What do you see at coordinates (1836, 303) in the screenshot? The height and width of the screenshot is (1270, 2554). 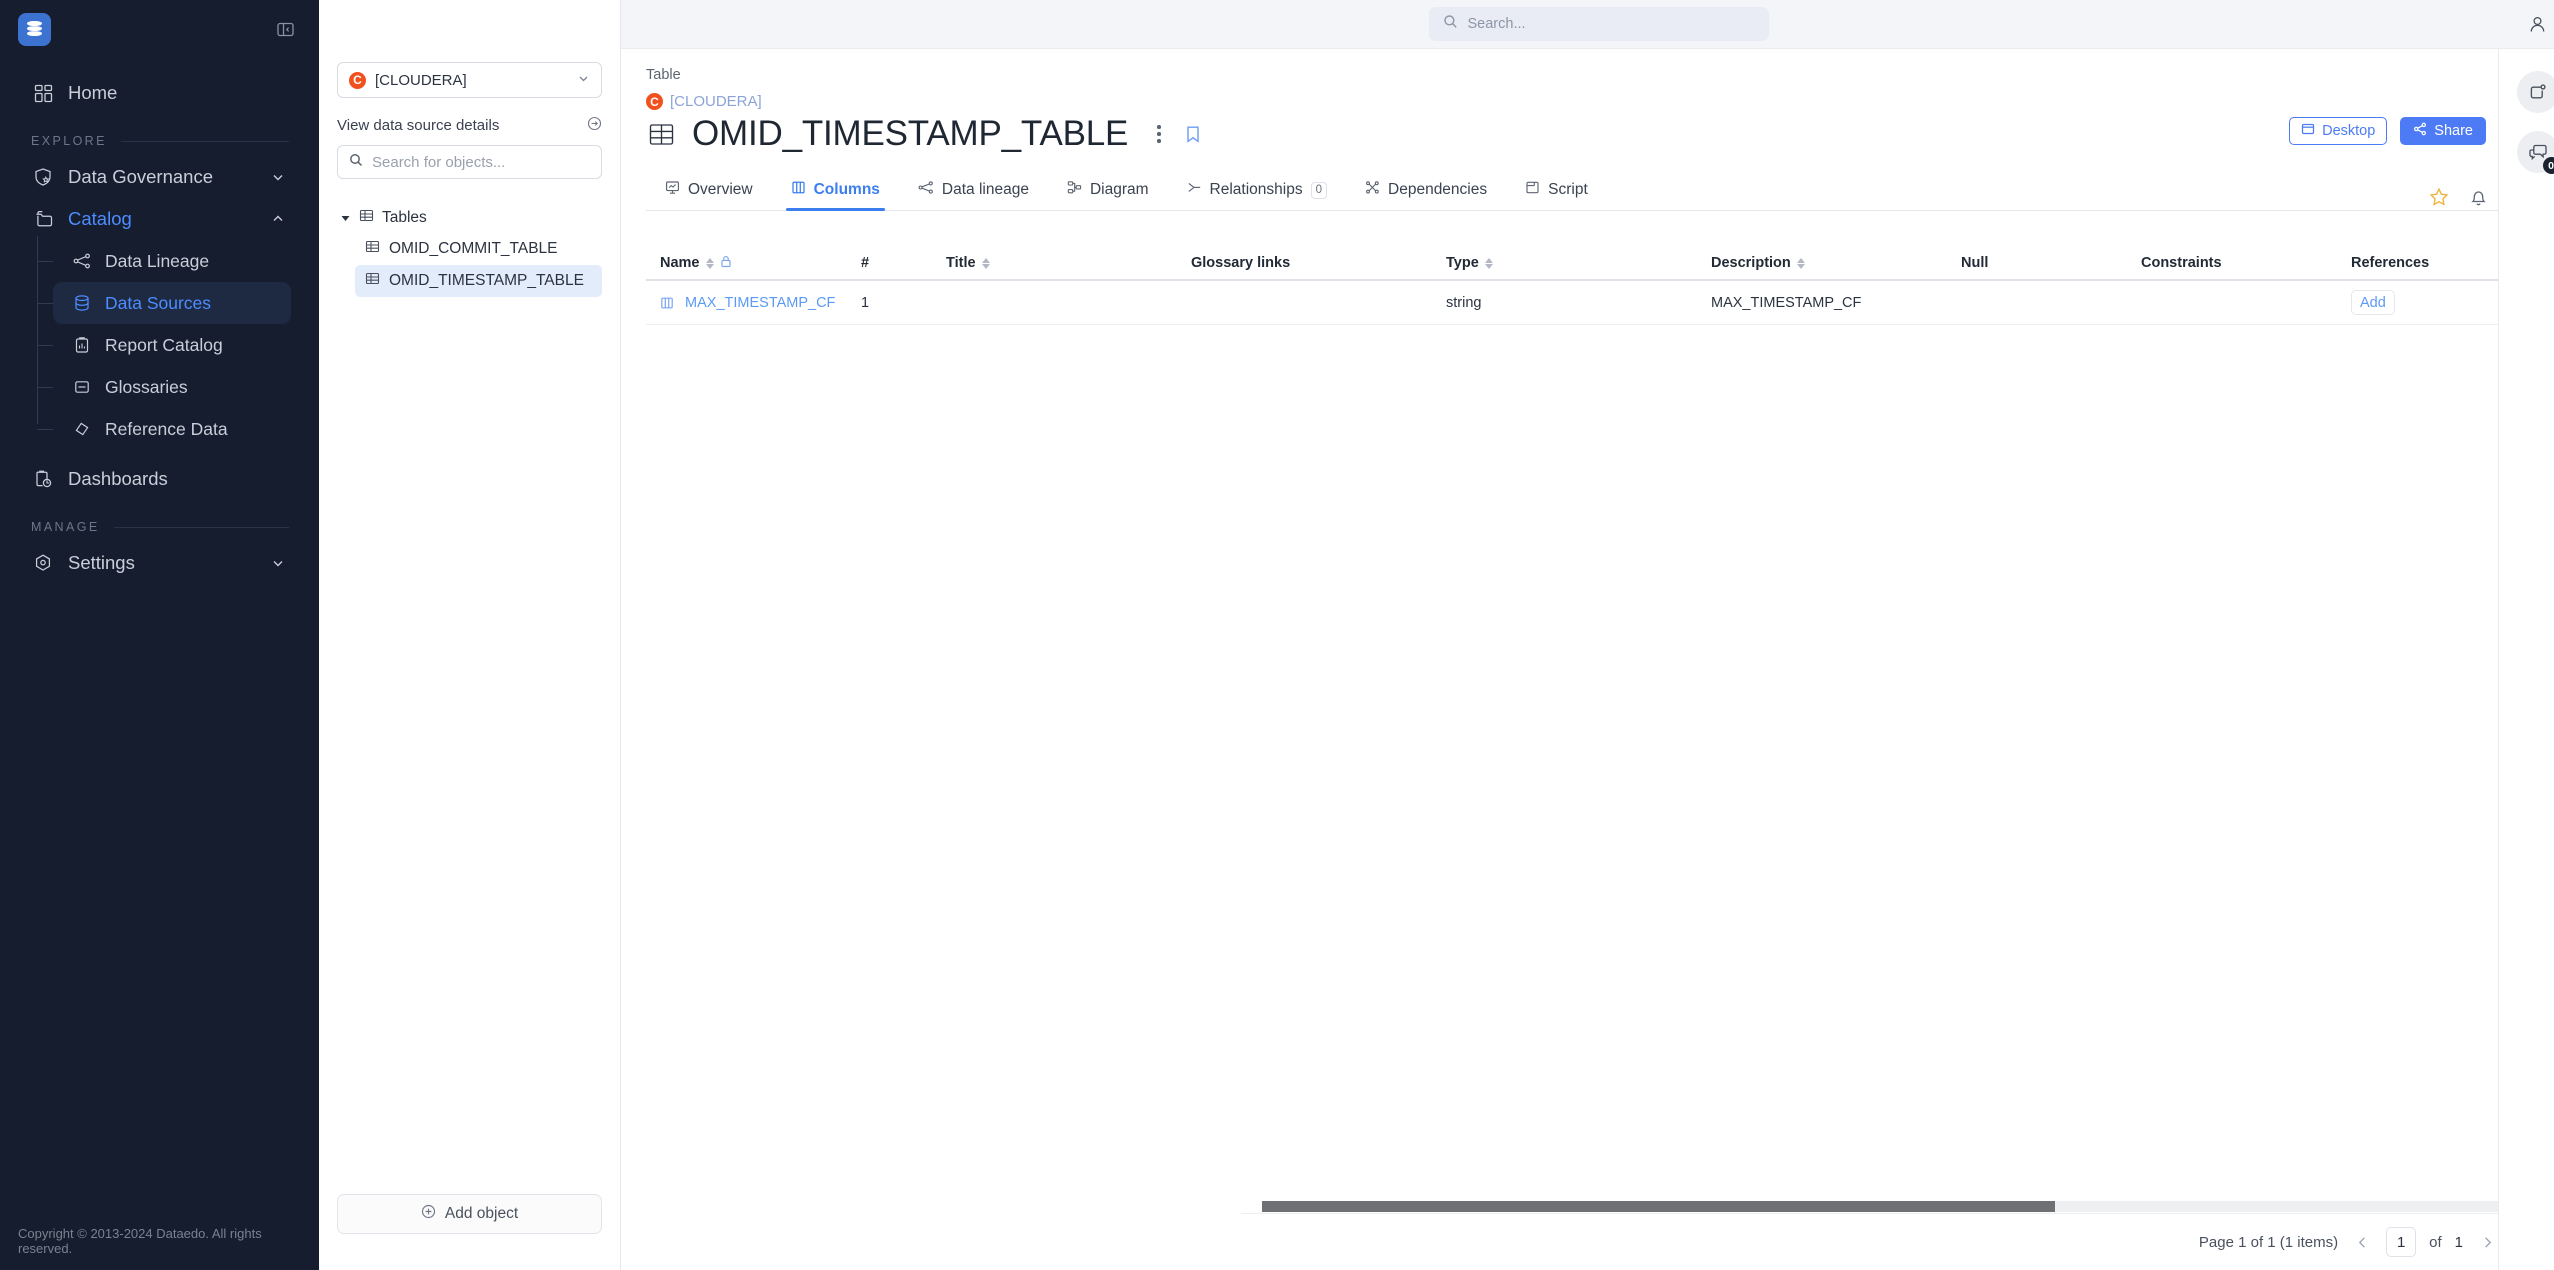 I see `cell-description: MAX_TIMESTAMP_CF` at bounding box center [1836, 303].